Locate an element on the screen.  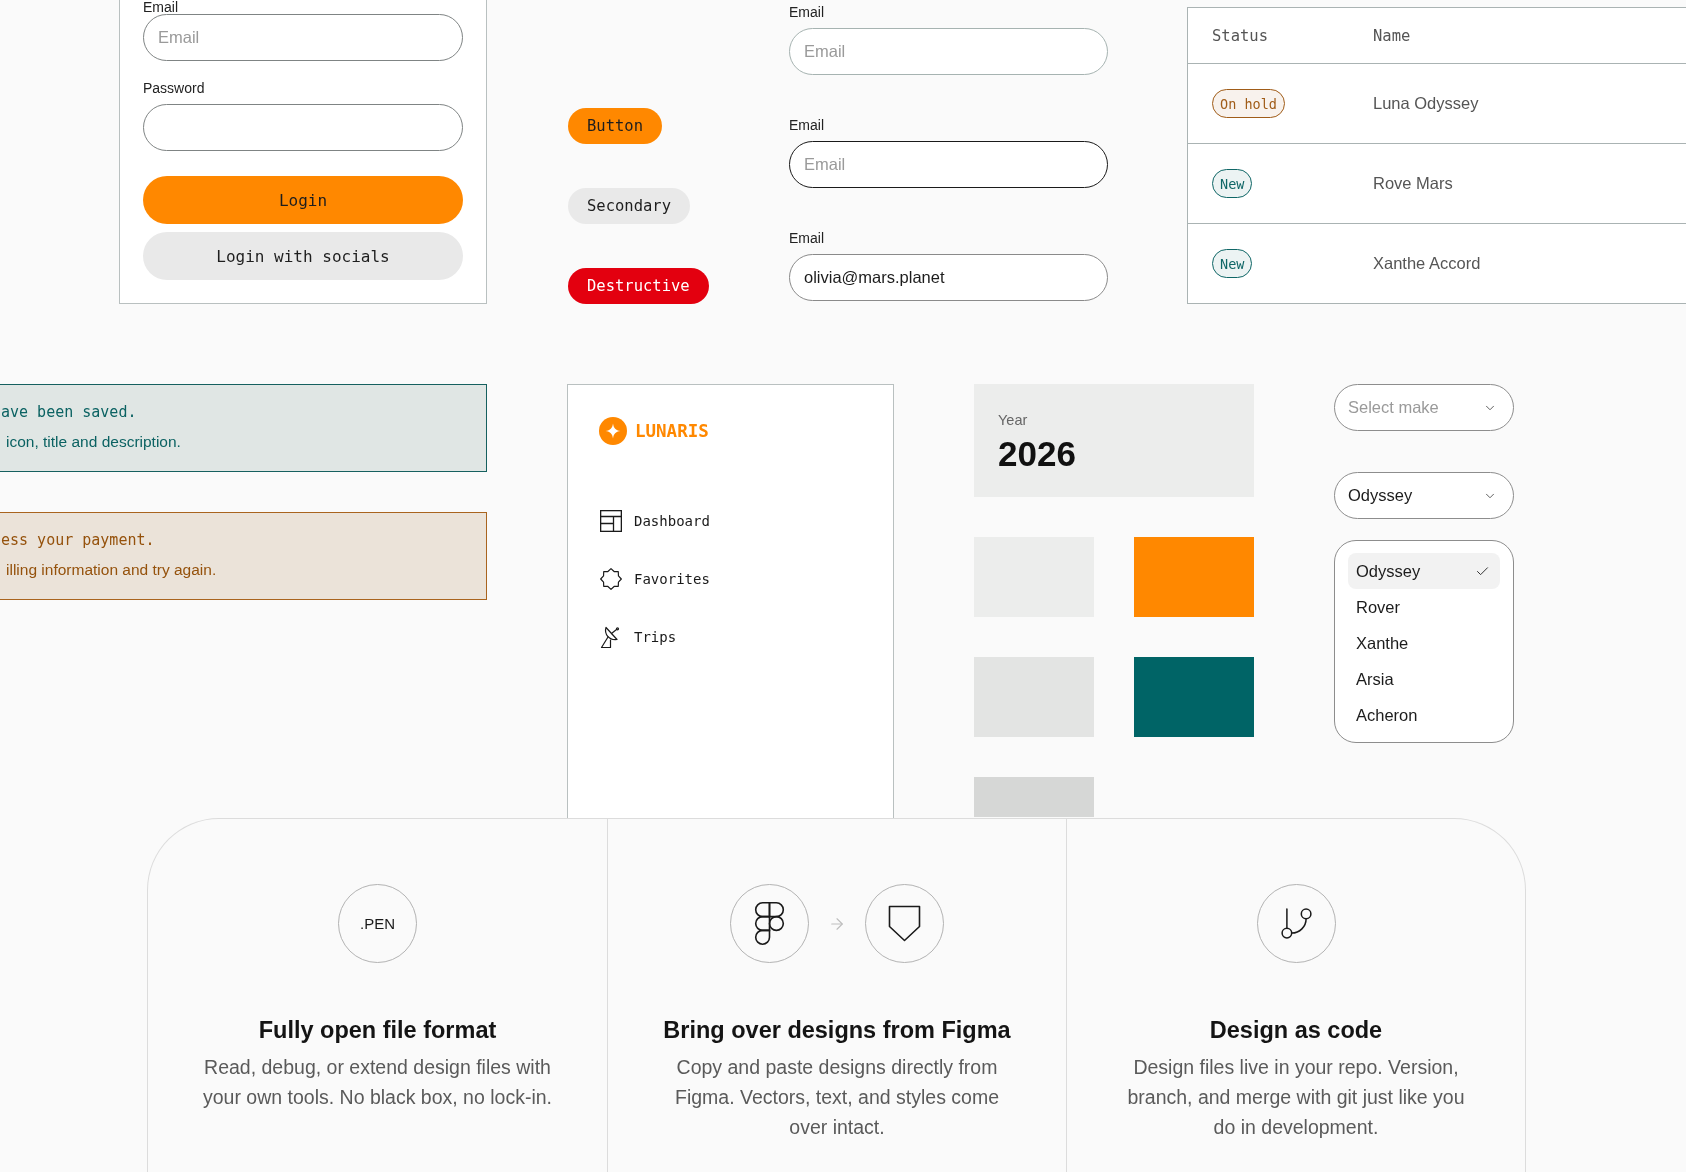
logo-icon is located at coordinates (613, 431).